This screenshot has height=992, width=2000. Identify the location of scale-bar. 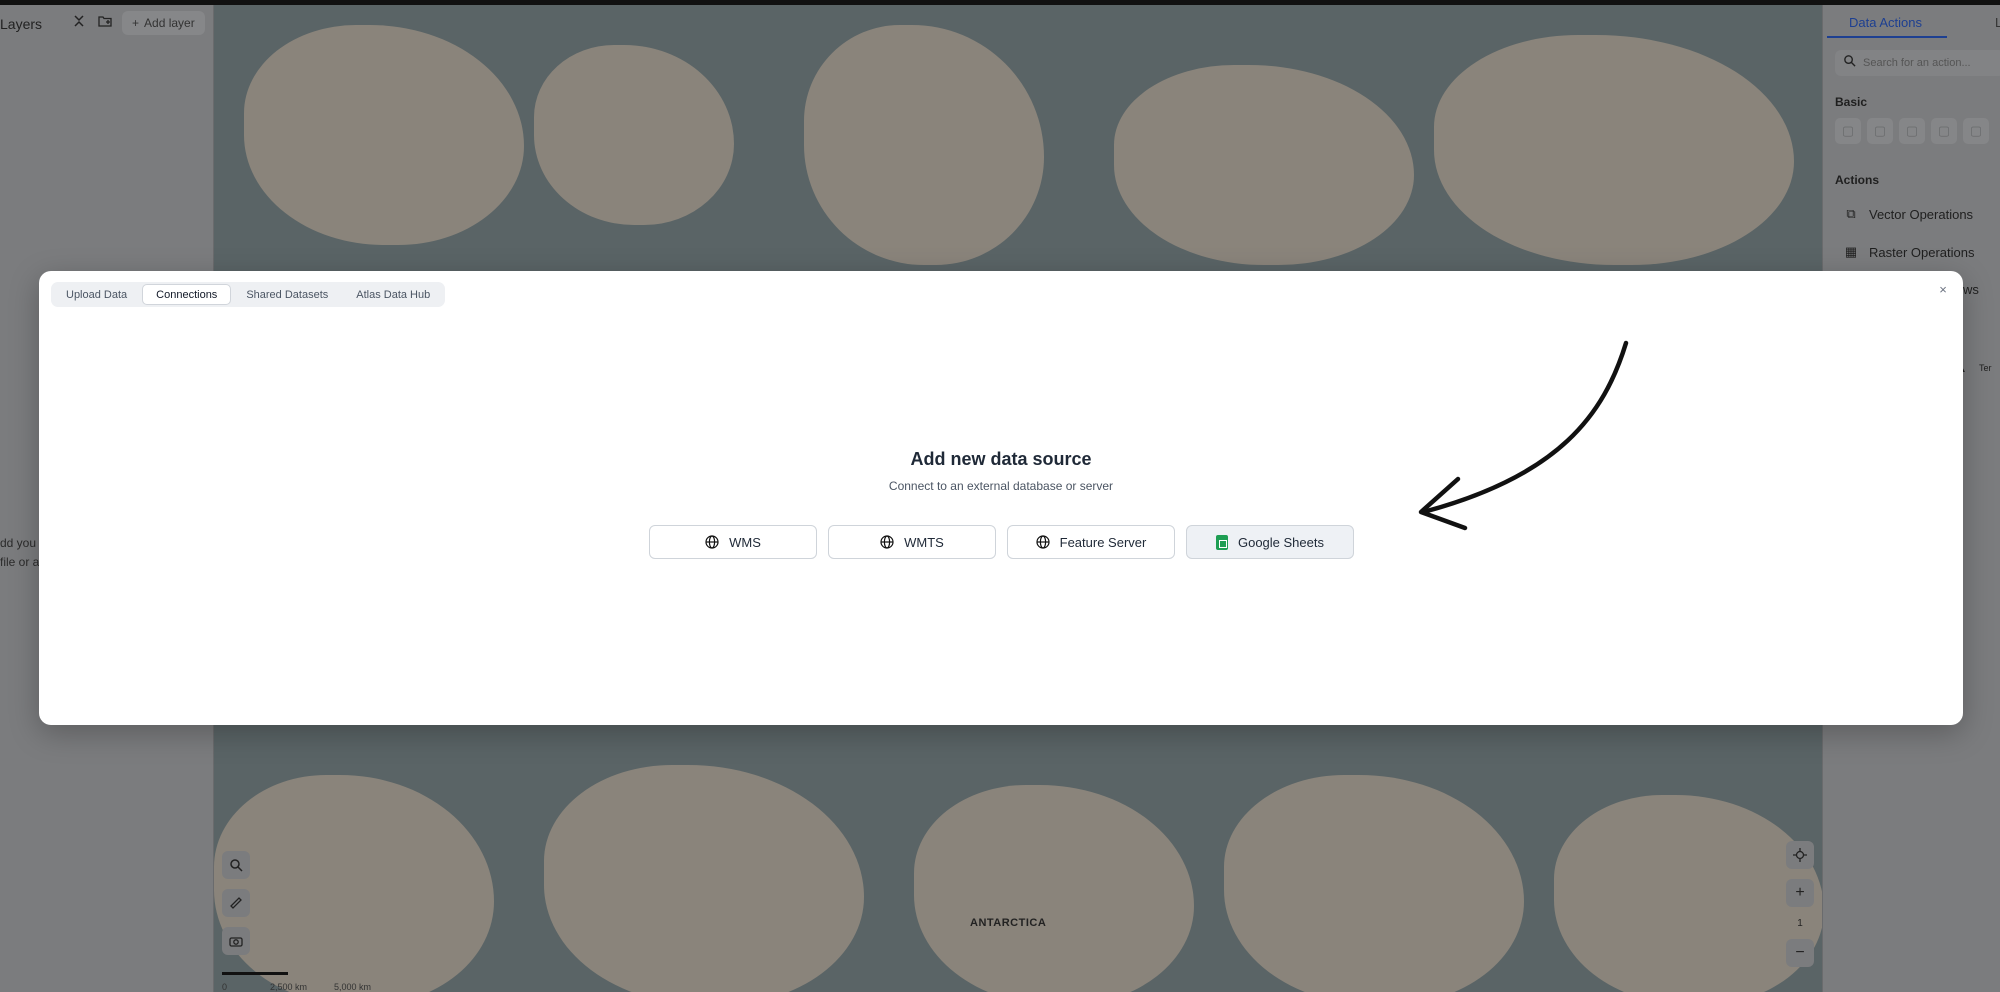
(255, 973).